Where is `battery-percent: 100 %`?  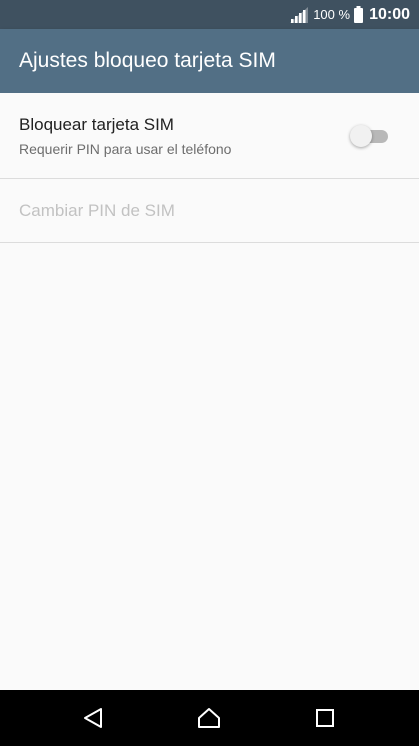
battery-percent: 100 % is located at coordinates (332, 14).